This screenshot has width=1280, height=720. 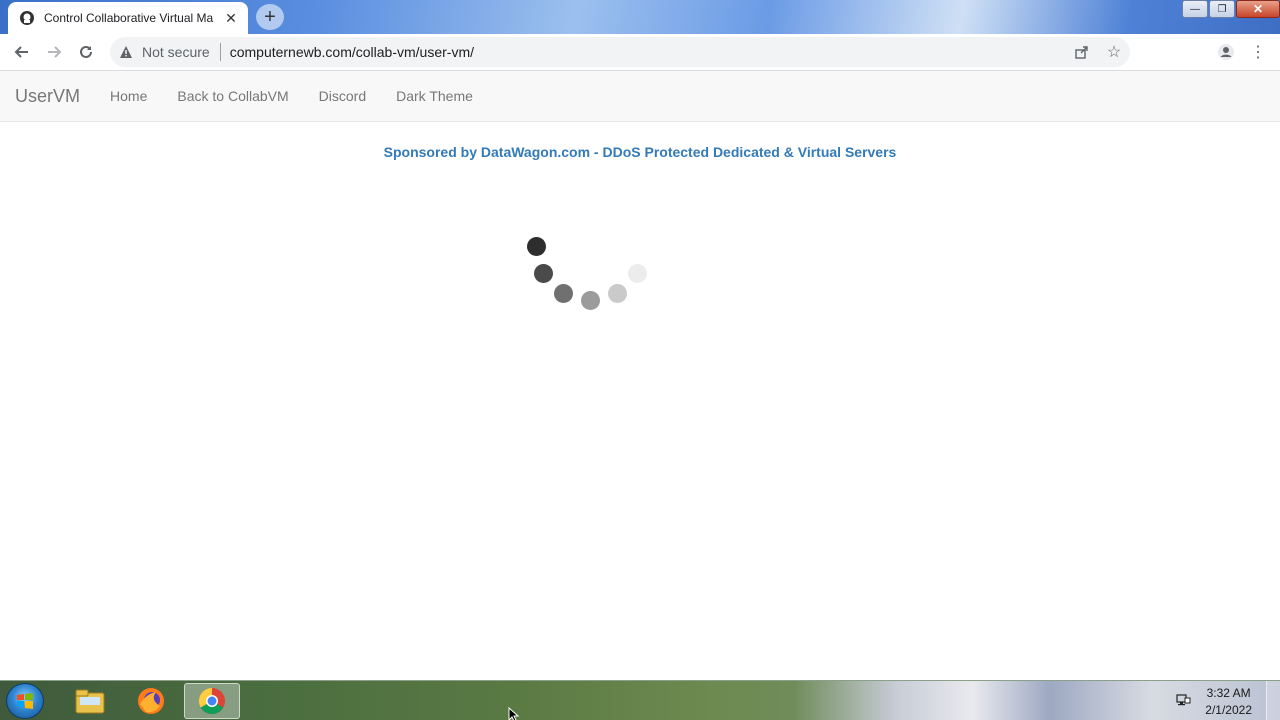 I want to click on browser-tab: Control Collaborative Virtual Ma ✕, so click(x=128, y=18).